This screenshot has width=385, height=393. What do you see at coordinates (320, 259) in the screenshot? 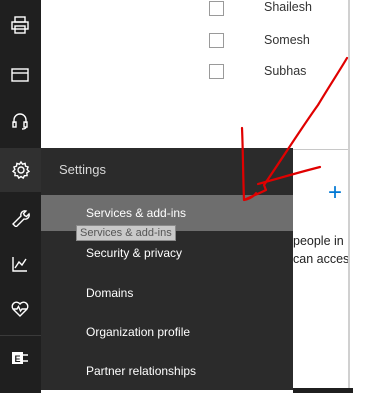
I see `body-text-line: can acces` at bounding box center [320, 259].